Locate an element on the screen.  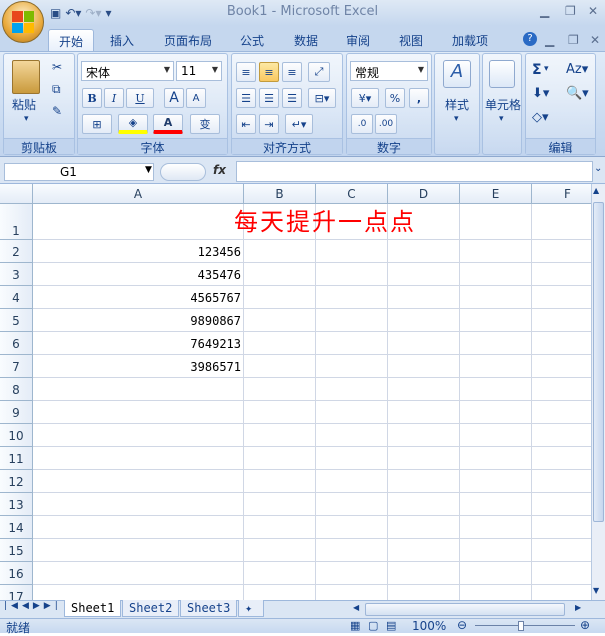
cell-A5: 9890867 is located at coordinates (138, 320).